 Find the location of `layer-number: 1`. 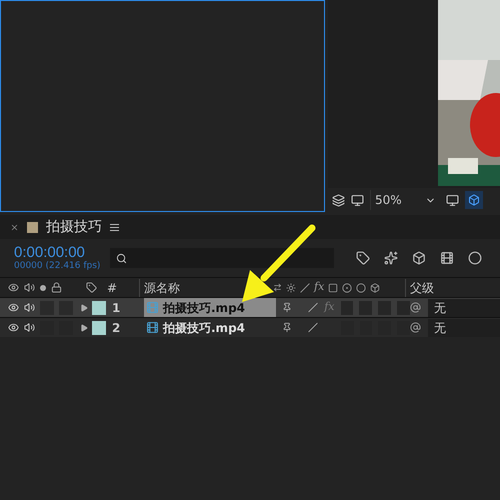

layer-number: 1 is located at coordinates (117, 308).